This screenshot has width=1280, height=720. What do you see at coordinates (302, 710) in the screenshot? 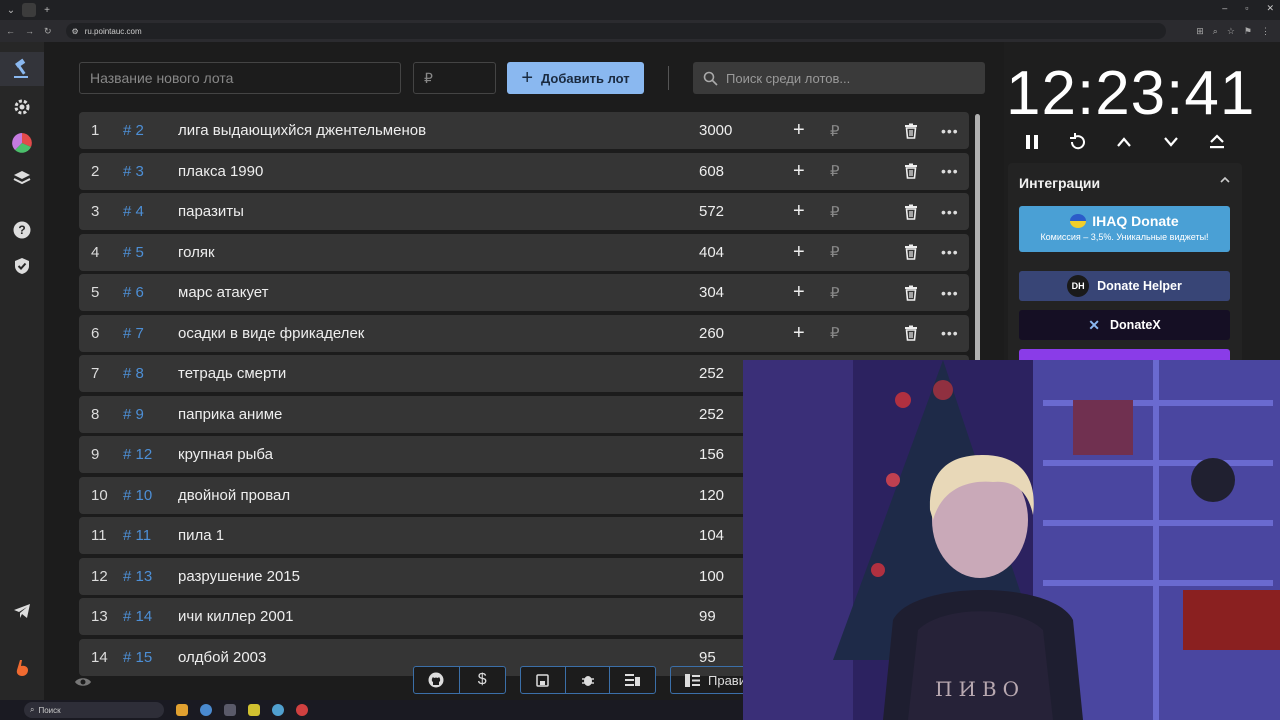
I see `taskbar-app-obs` at bounding box center [302, 710].